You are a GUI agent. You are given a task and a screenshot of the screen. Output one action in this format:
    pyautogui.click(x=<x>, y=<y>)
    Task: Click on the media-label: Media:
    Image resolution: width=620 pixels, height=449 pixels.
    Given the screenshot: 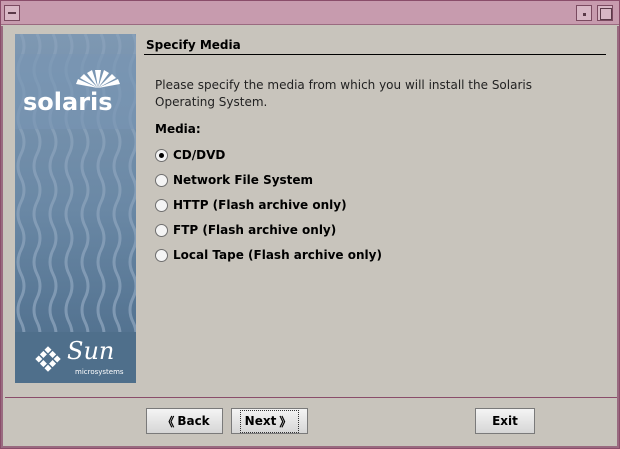 What is the action you would take?
    pyautogui.click(x=178, y=129)
    